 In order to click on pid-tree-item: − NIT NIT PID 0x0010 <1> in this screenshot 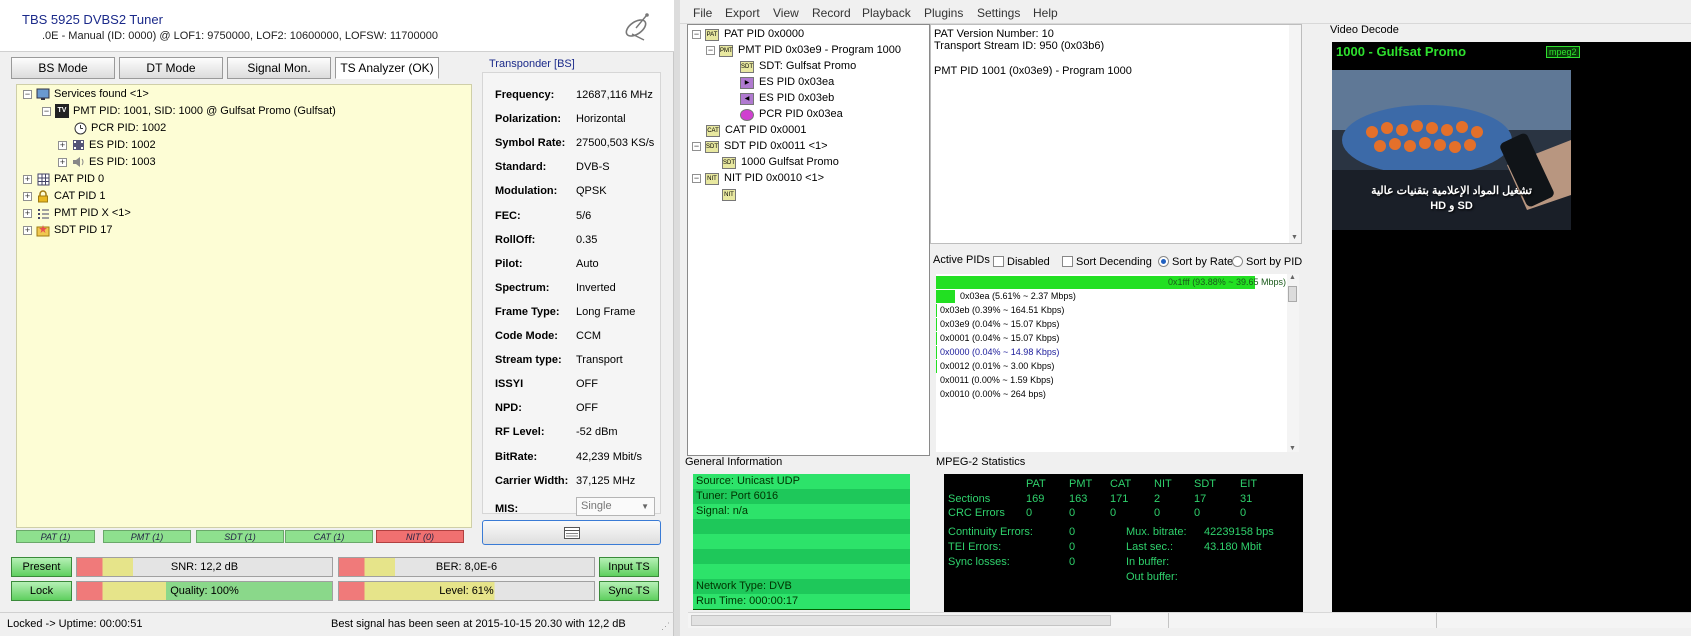, I will do `click(758, 178)`.